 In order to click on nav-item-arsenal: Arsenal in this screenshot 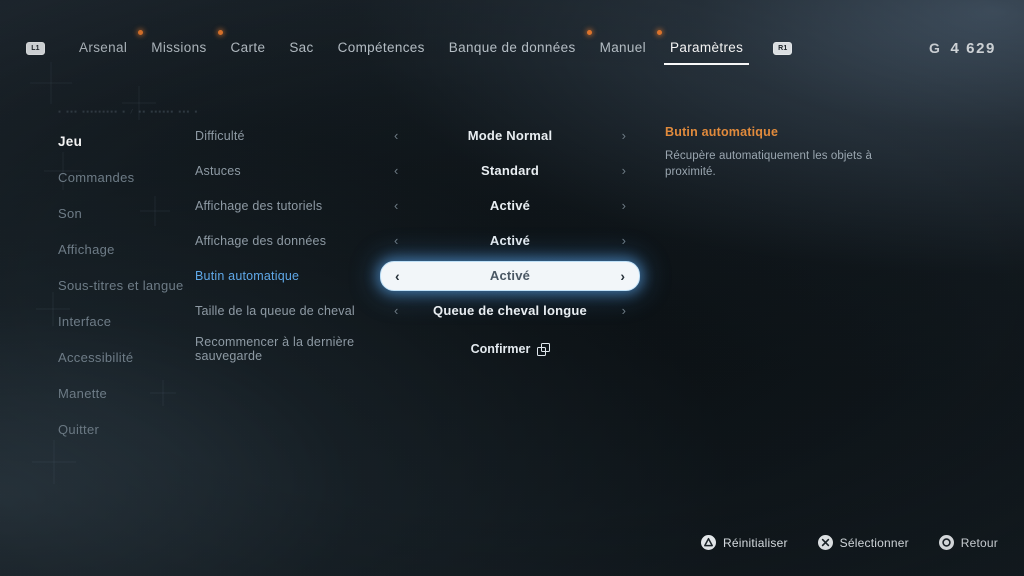, I will do `click(105, 46)`.